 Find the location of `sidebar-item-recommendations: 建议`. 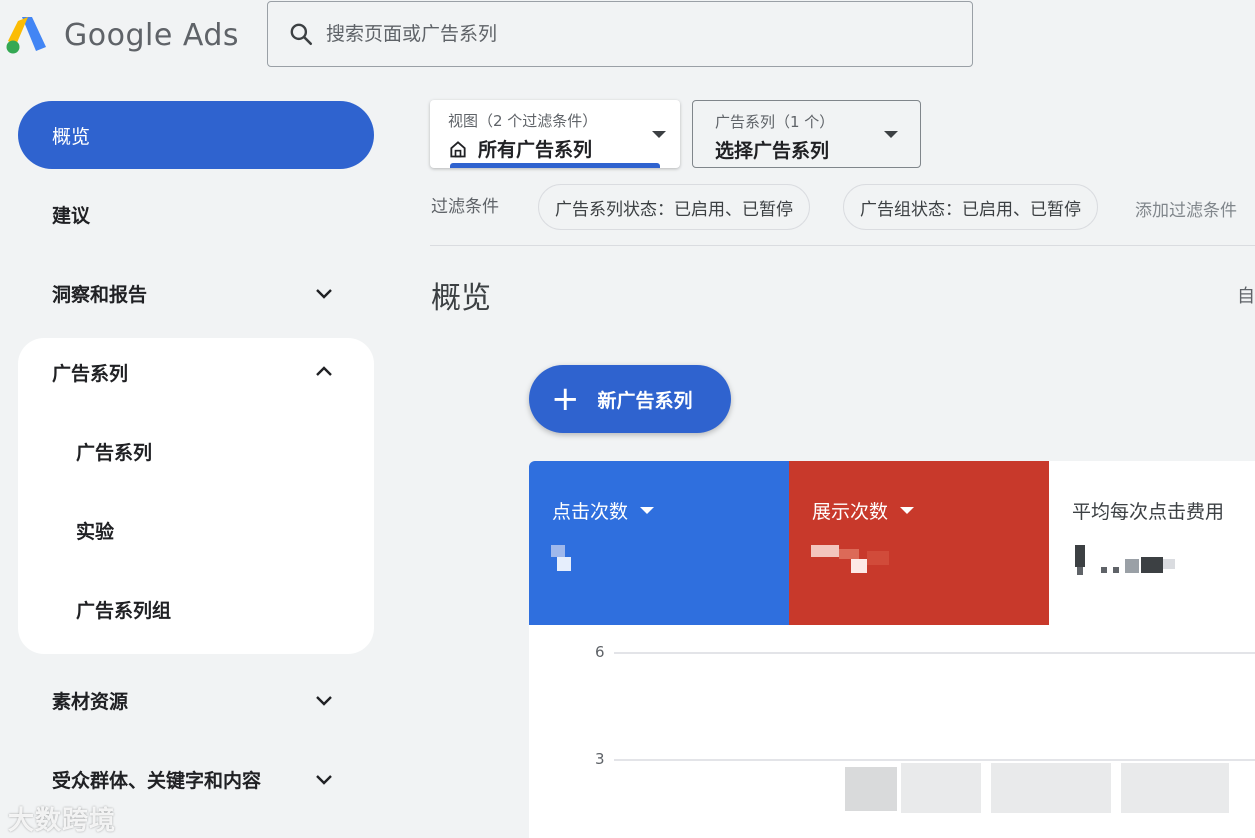

sidebar-item-recommendations: 建议 is located at coordinates (196, 214).